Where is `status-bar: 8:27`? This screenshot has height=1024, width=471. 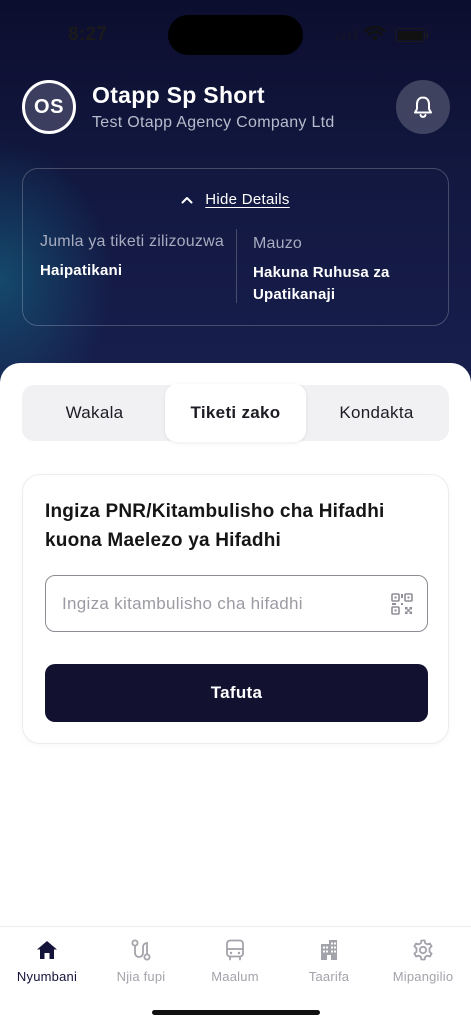 status-bar: 8:27 is located at coordinates (235, 33).